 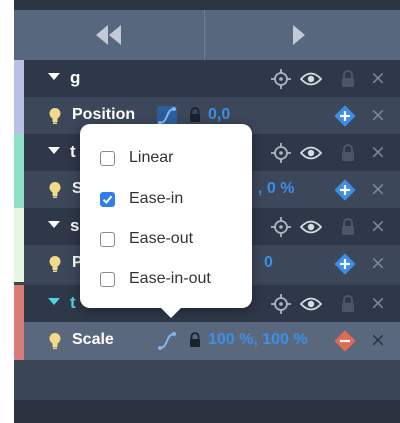 I want to click on easing-option-ease-out: Ease-out, so click(x=172, y=239).